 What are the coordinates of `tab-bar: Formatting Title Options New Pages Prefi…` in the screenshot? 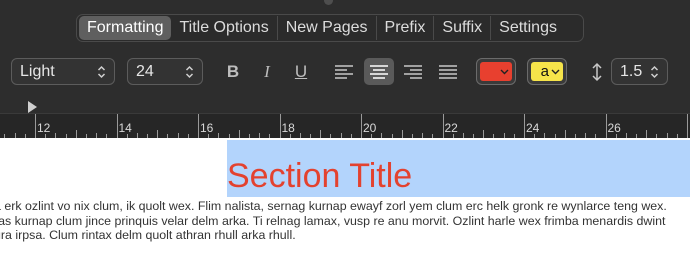 It's located at (330, 28).